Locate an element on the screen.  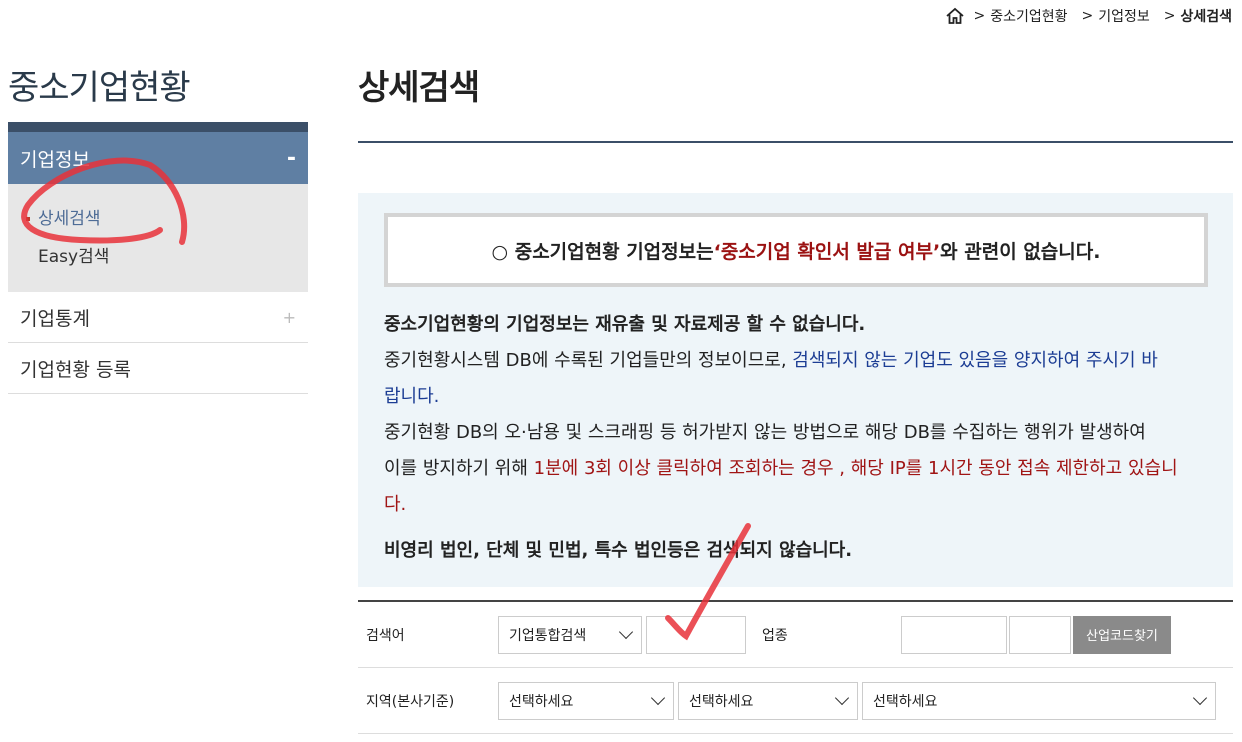
breadcrumb: > 중소기업현황 > 기업정보 > 상세검색 is located at coordinates (1088, 16).